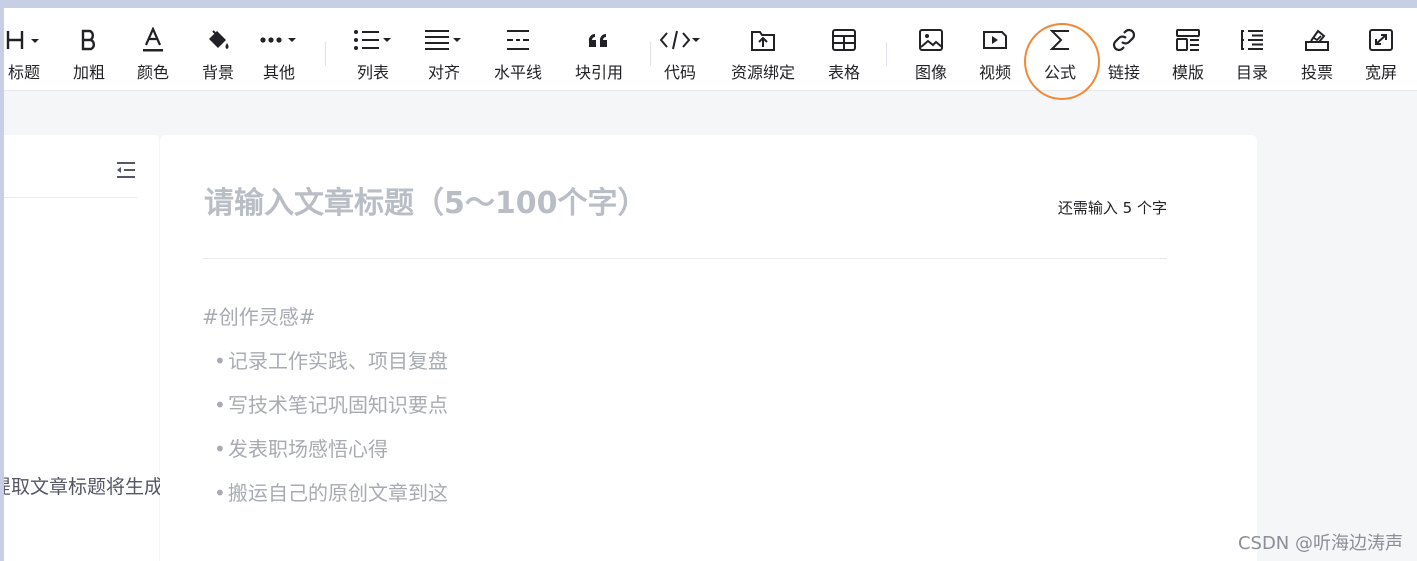 The image size is (1417, 561). What do you see at coordinates (762, 72) in the screenshot?
I see `toolbar-resource-label: 资源绑定` at bounding box center [762, 72].